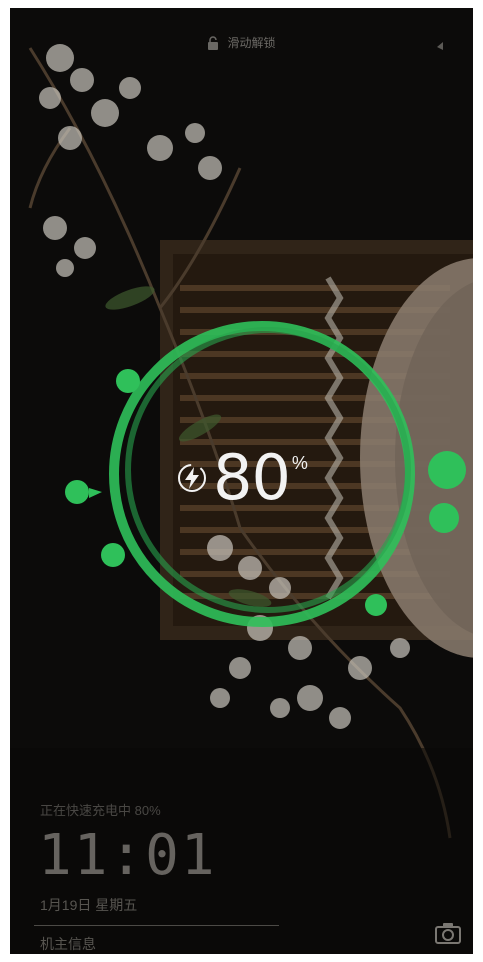 The height and width of the screenshot is (962, 483). Describe the element at coordinates (252, 477) in the screenshot. I see `battery-percent: 80` at that location.